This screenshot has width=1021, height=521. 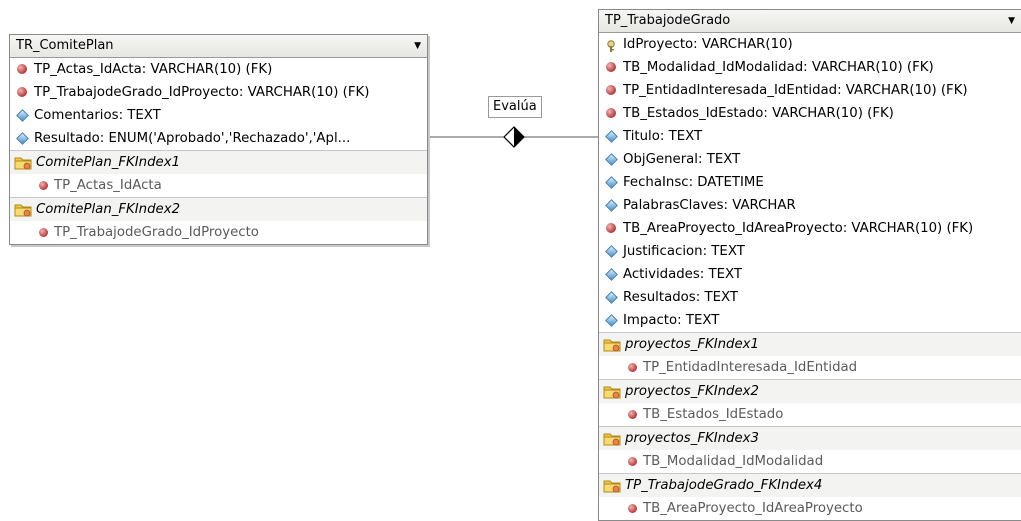 I want to click on index-field-label: TB_AreaProyecto_IdAreaProyecto, so click(x=753, y=508).